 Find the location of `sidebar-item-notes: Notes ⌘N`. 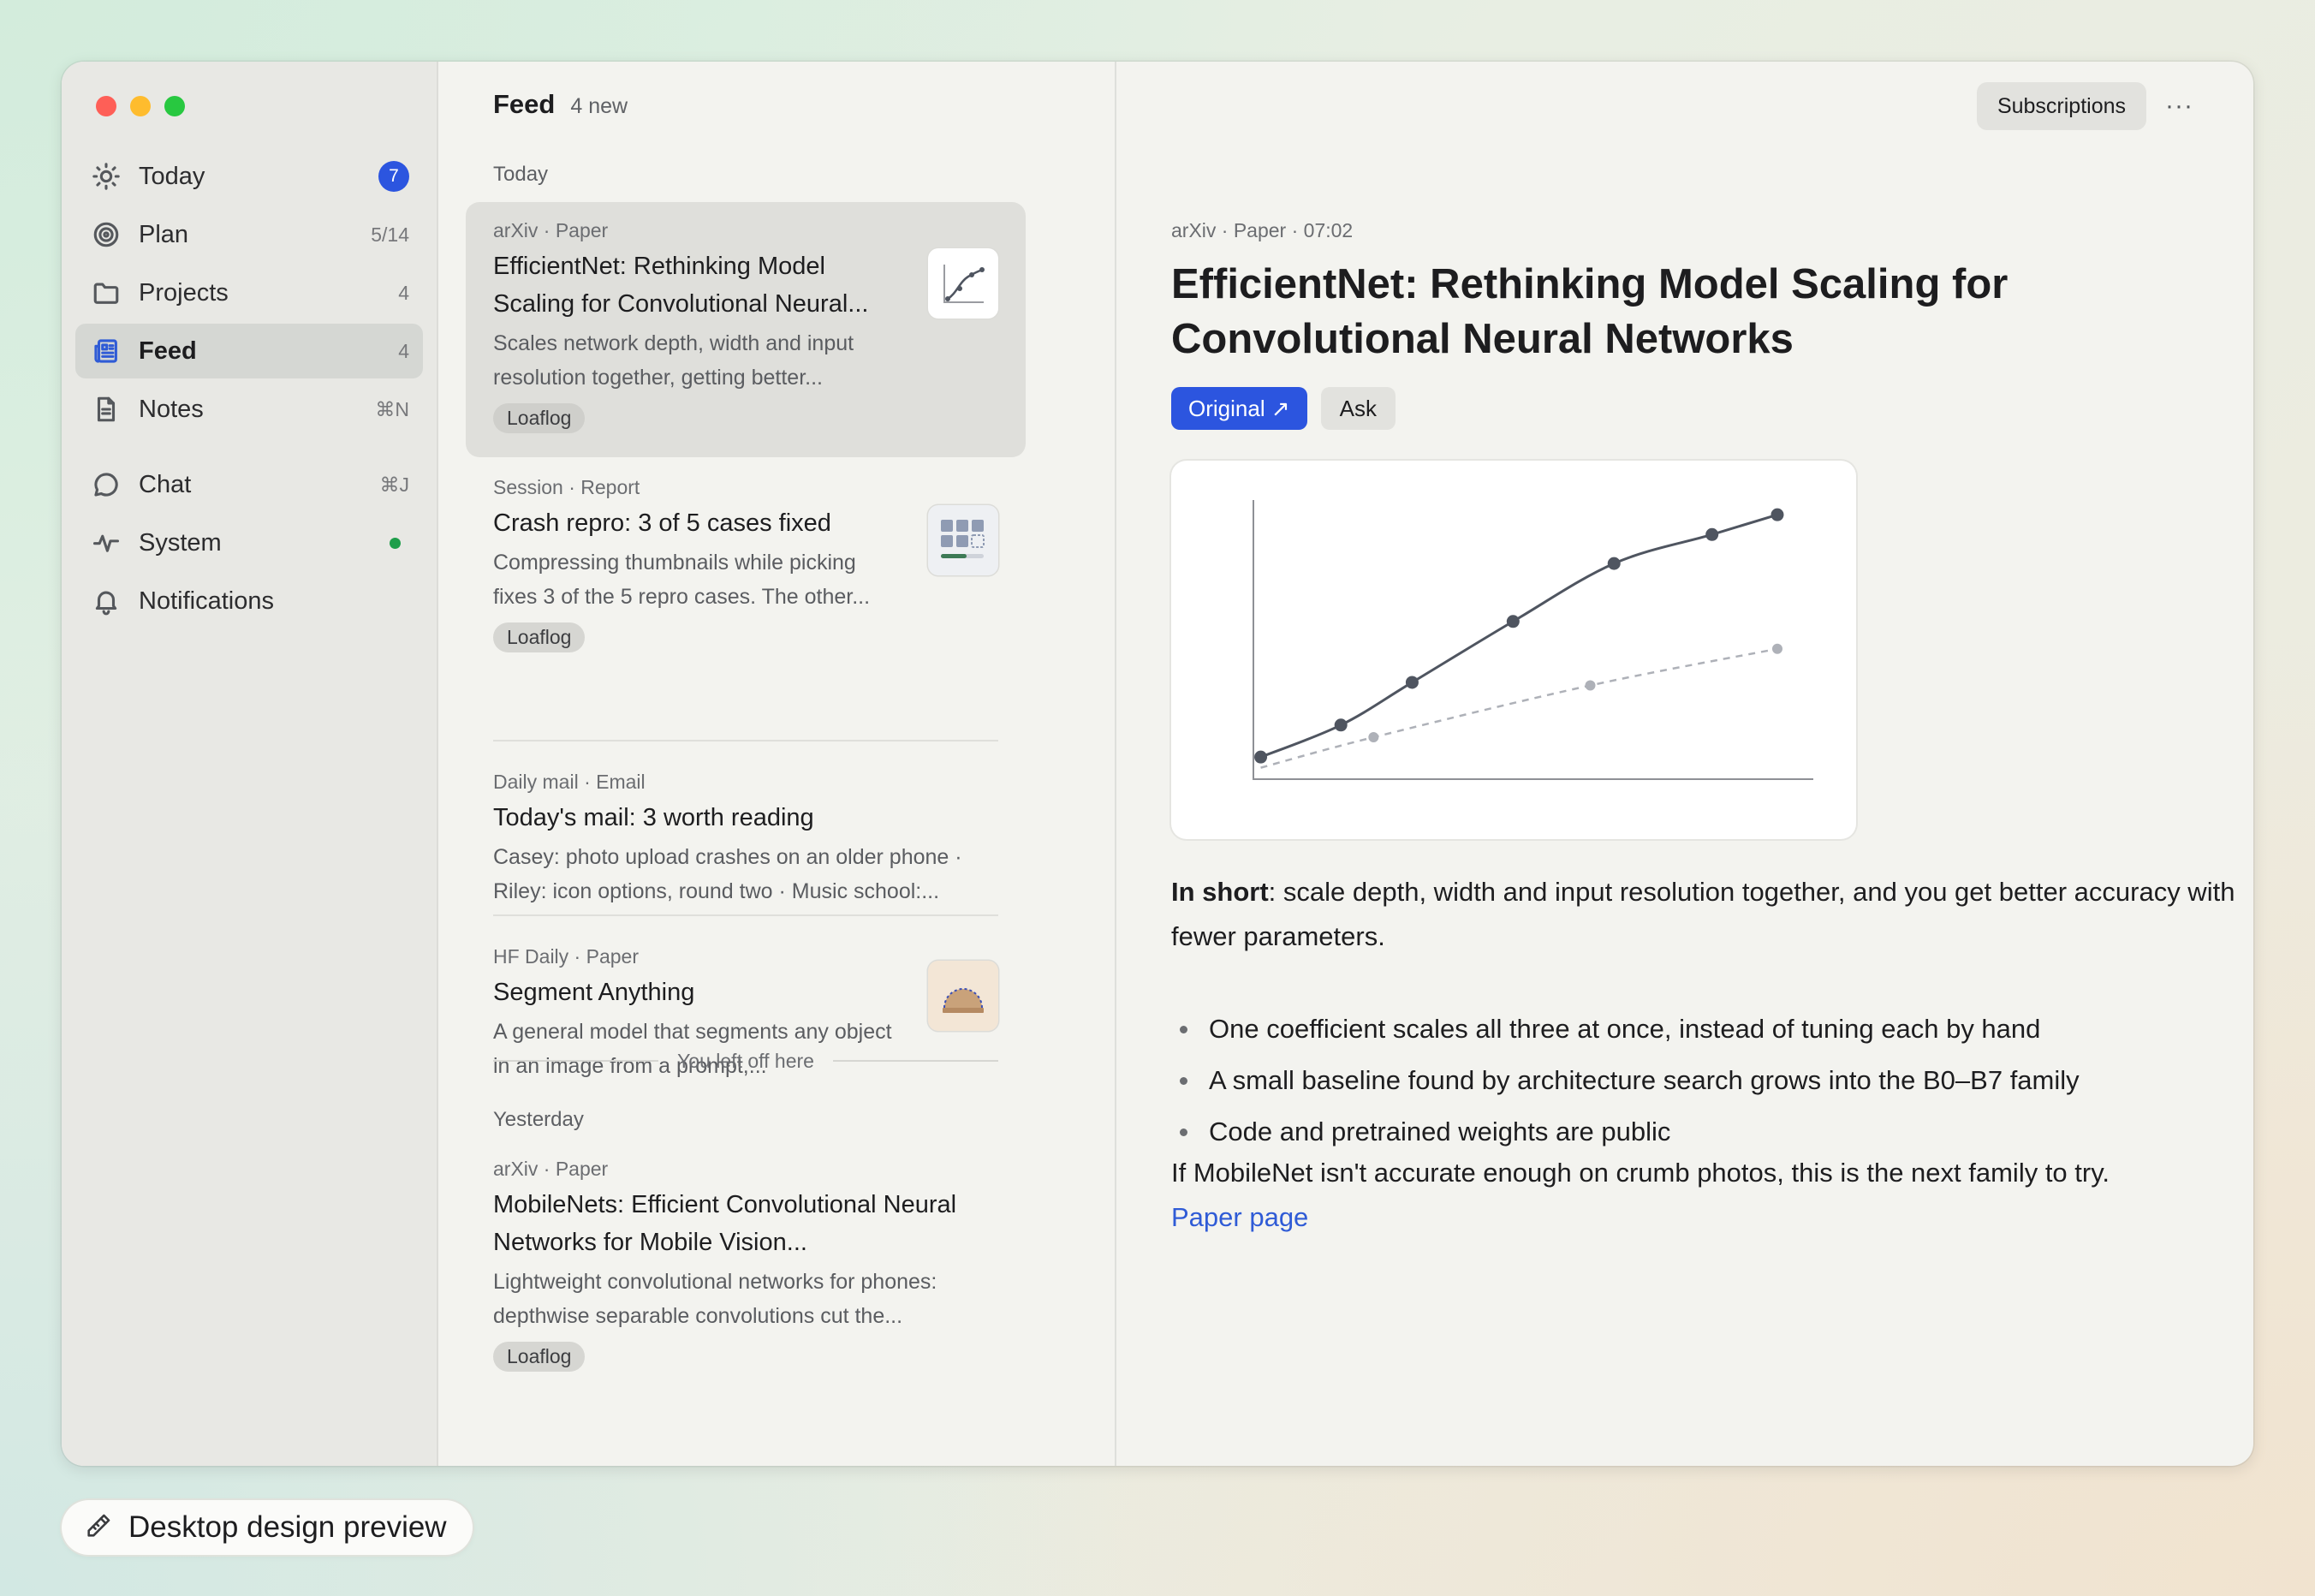

sidebar-item-notes: Notes ⌘N is located at coordinates (249, 409).